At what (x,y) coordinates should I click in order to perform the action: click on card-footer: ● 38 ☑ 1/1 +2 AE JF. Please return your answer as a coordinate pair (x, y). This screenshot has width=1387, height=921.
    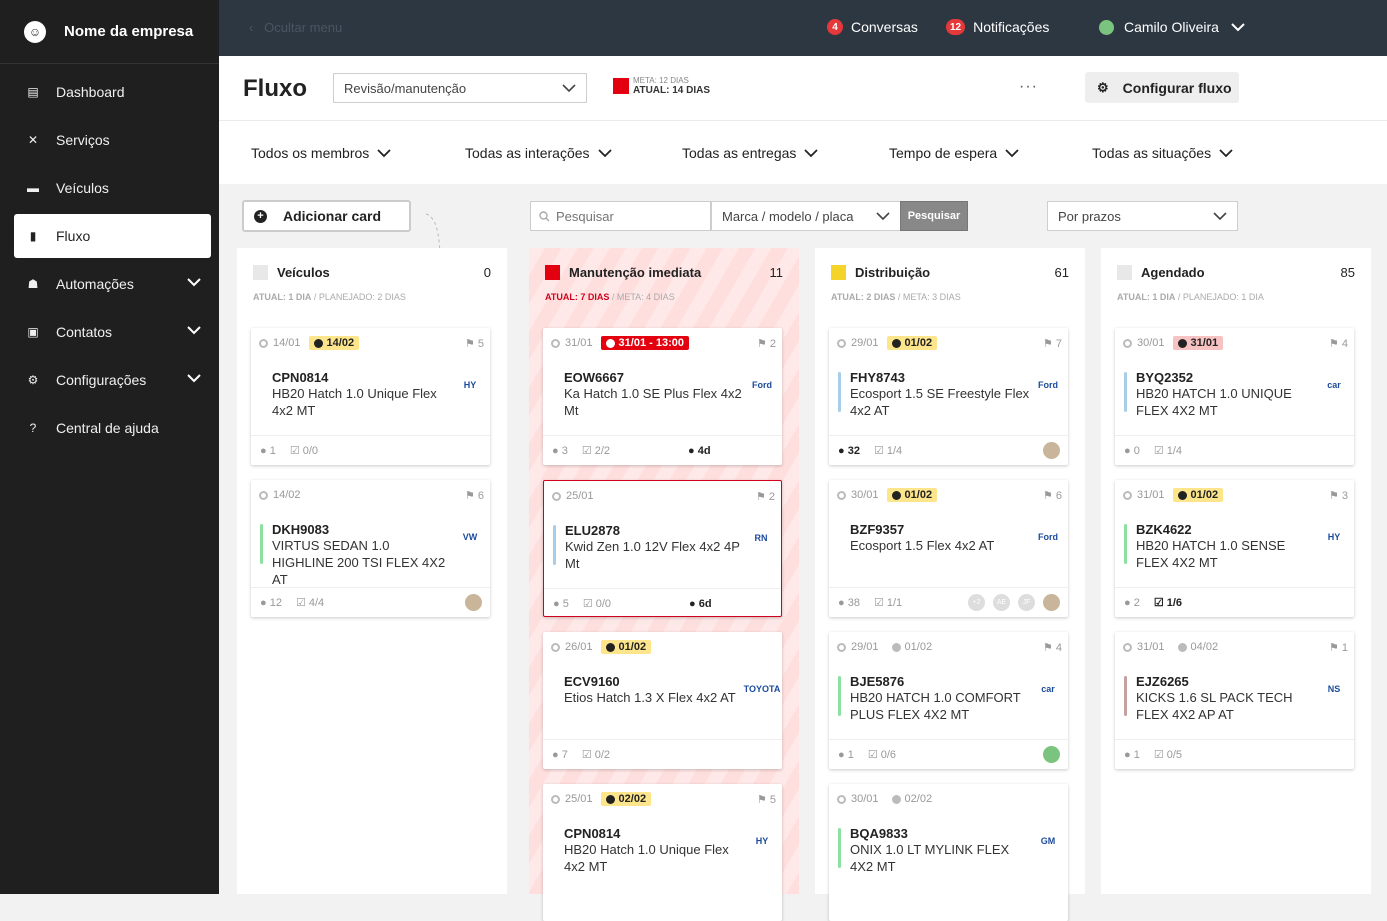
    Looking at the image, I should click on (948, 602).